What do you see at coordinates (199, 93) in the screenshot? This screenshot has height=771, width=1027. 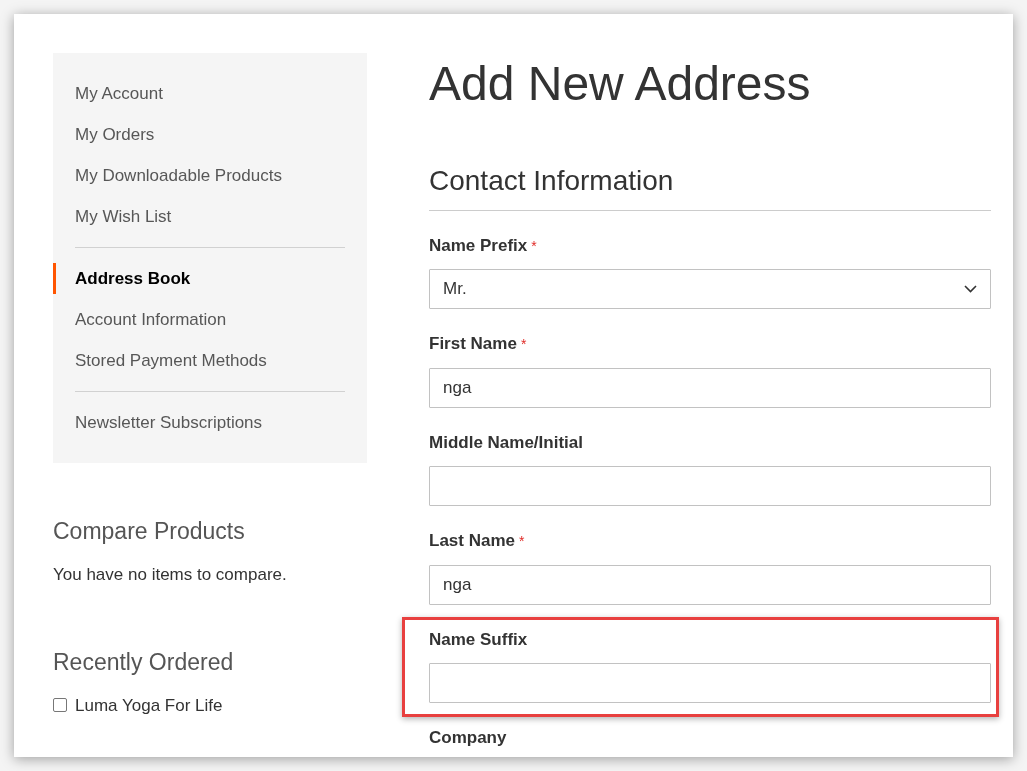 I see `sidebar-link: My Account` at bounding box center [199, 93].